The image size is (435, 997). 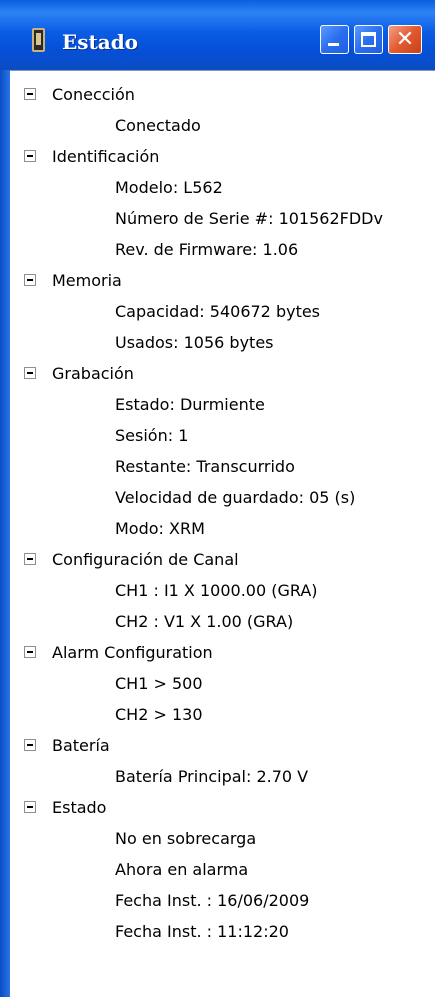 I want to click on tree-node-group: Estado, so click(x=228, y=807).